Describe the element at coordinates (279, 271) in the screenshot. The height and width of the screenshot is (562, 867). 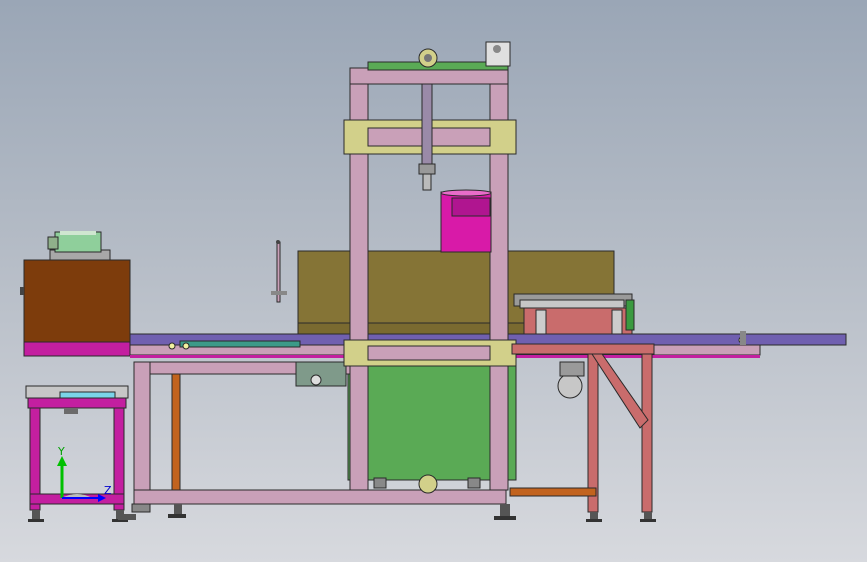
I see `sensor-probe` at that location.